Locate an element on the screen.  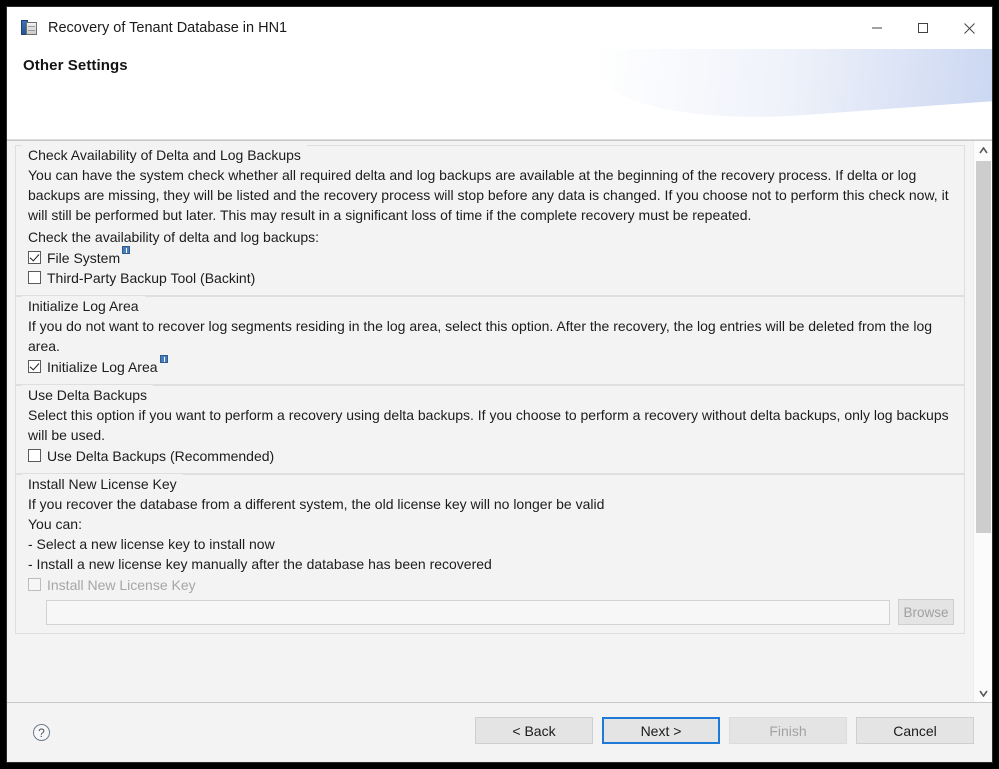
group-legend: Initialize Log Area is located at coordinates (490, 306).